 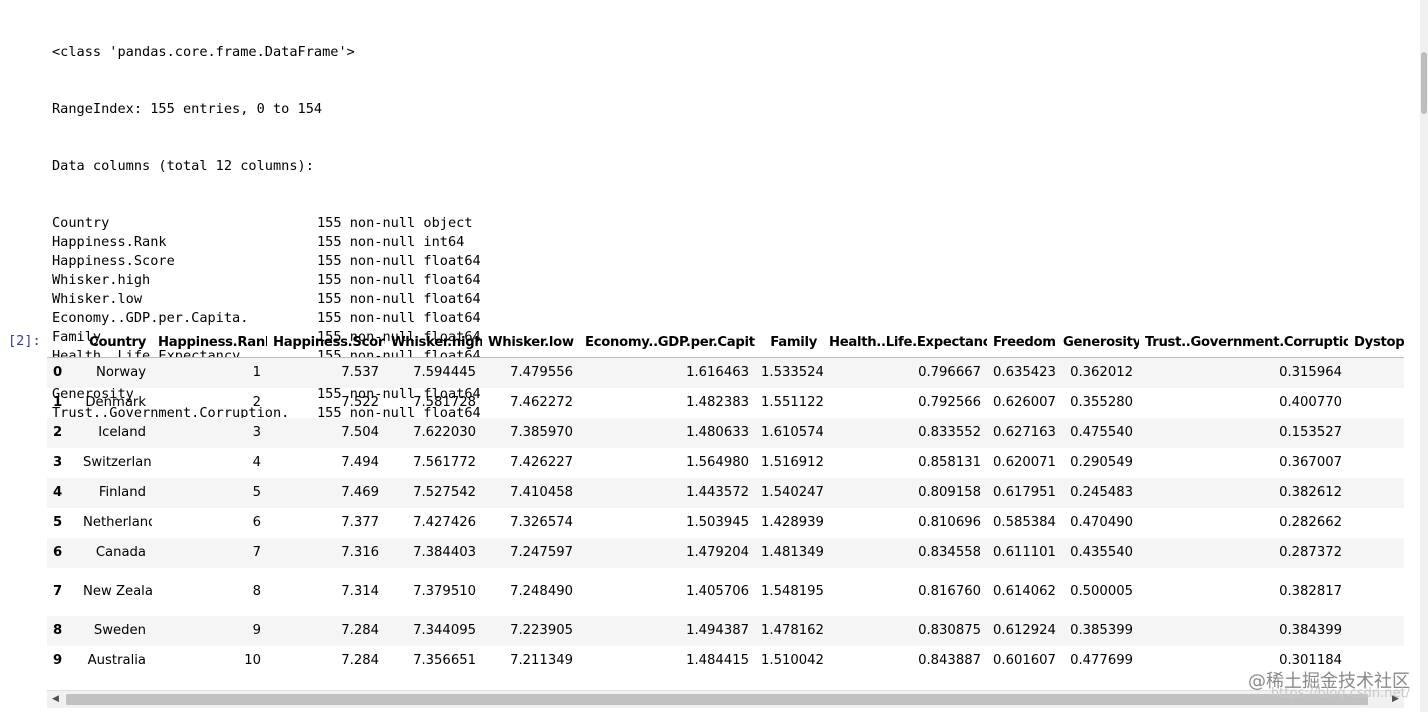 What do you see at coordinates (667, 342) in the screenshot?
I see `column-header: Economy..GDP.per.Capita.` at bounding box center [667, 342].